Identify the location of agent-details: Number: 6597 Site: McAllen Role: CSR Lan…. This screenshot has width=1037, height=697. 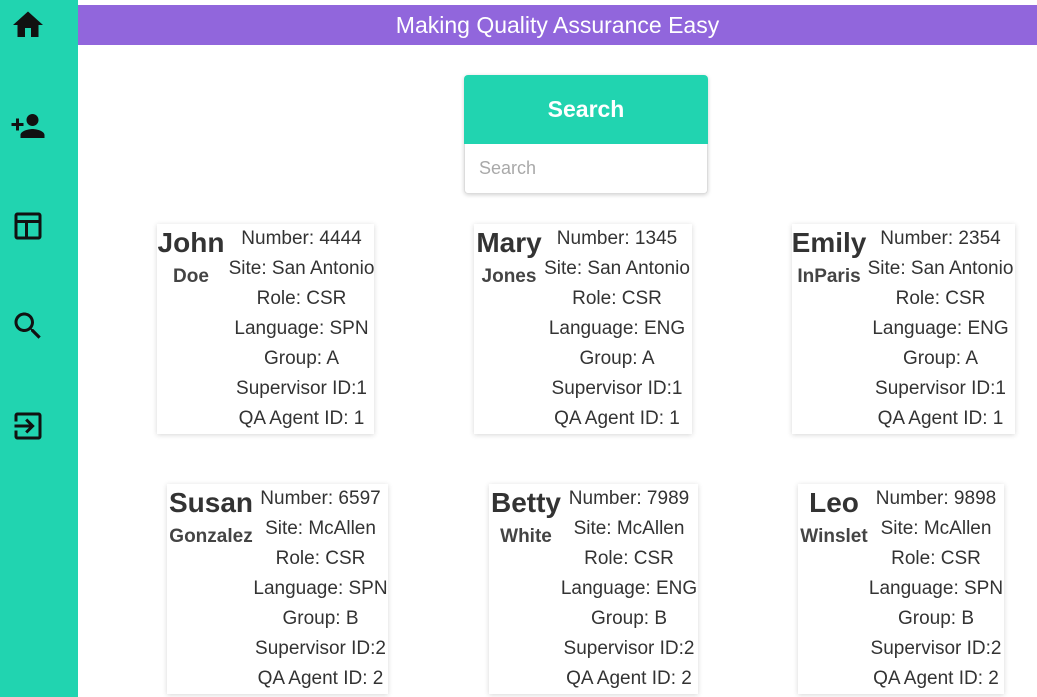
(320, 589).